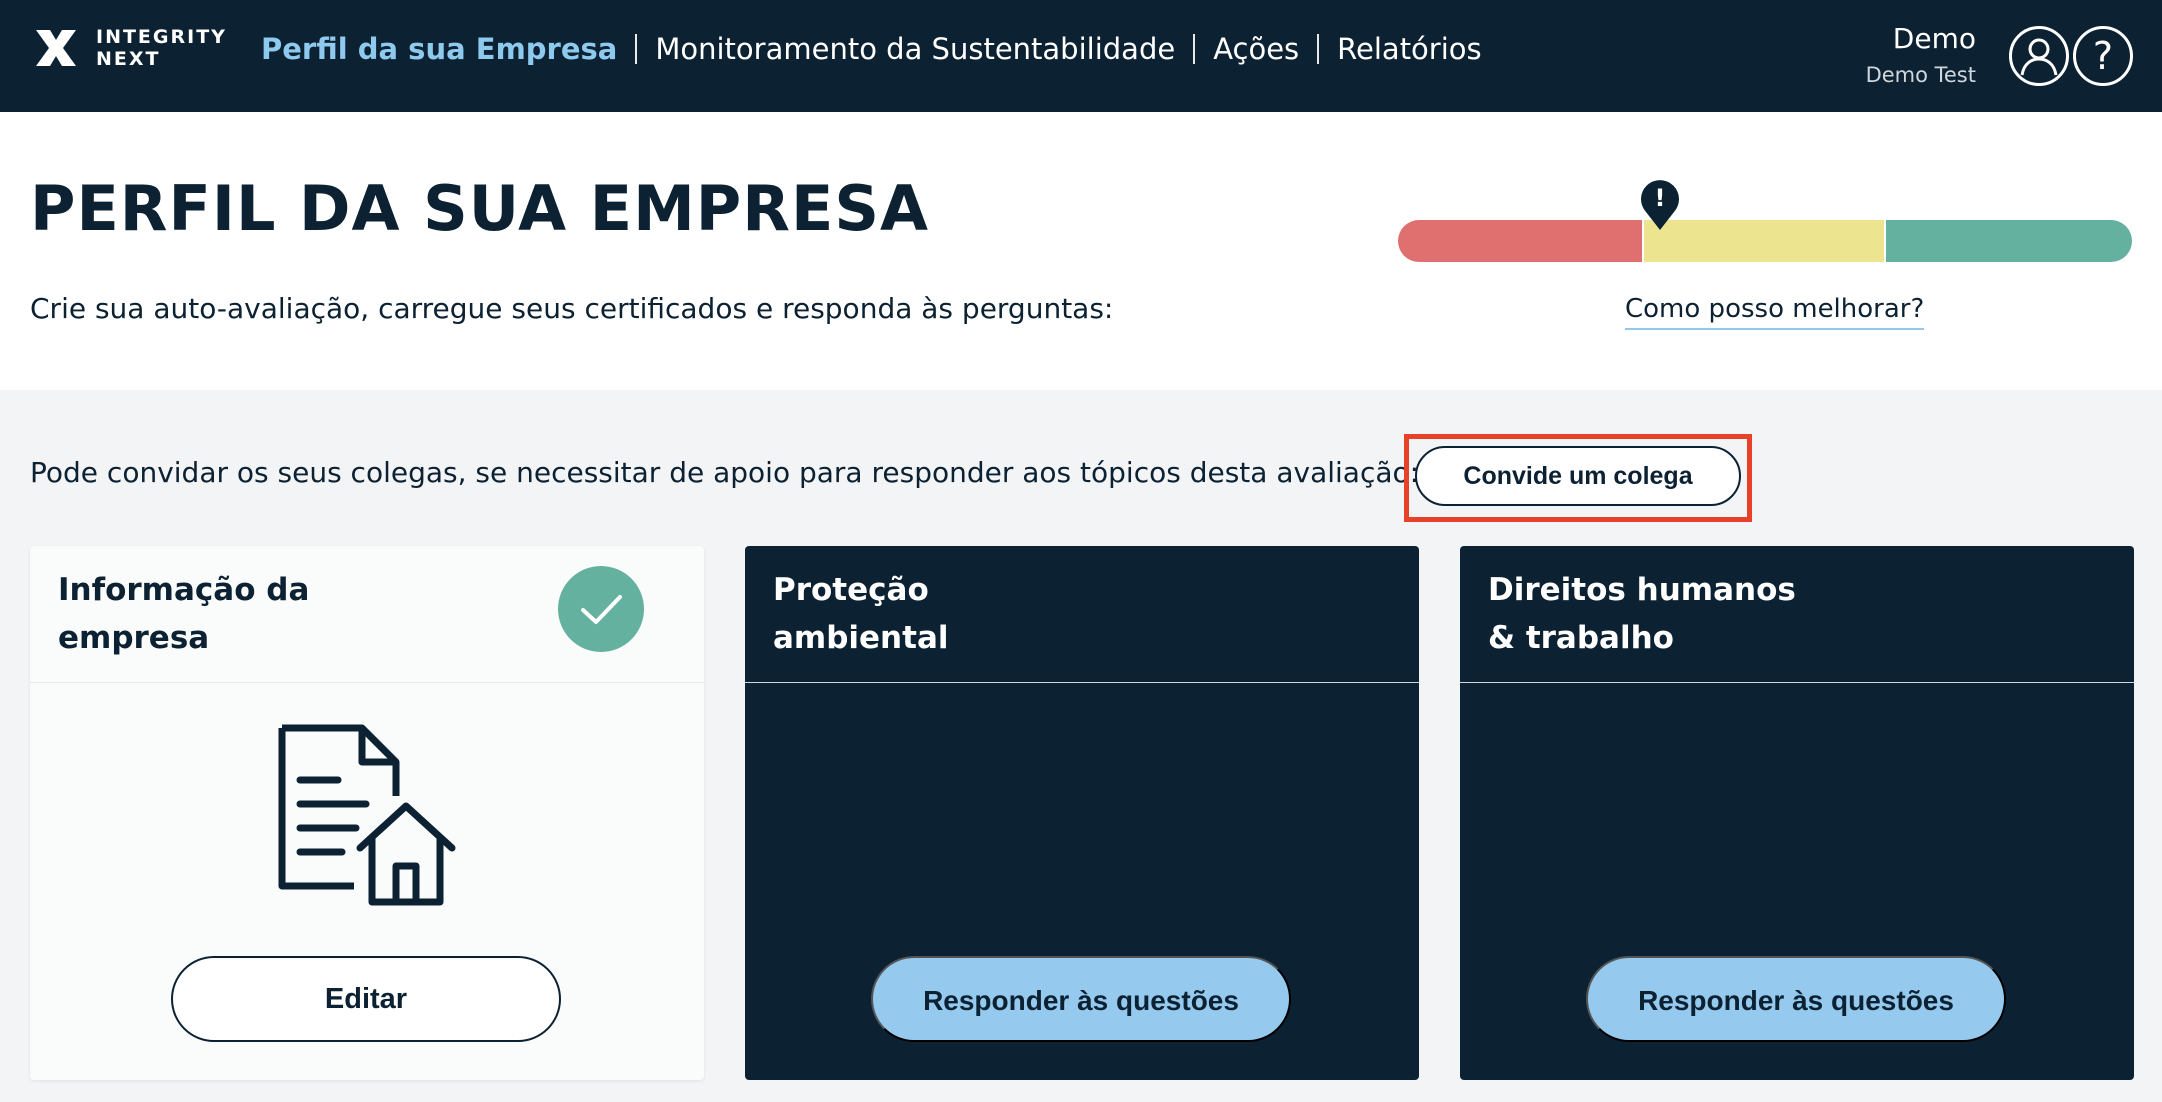 This screenshot has height=1102, width=2162. Describe the element at coordinates (1581, 638) in the screenshot. I see `card-title-line2: & trabalho` at that location.